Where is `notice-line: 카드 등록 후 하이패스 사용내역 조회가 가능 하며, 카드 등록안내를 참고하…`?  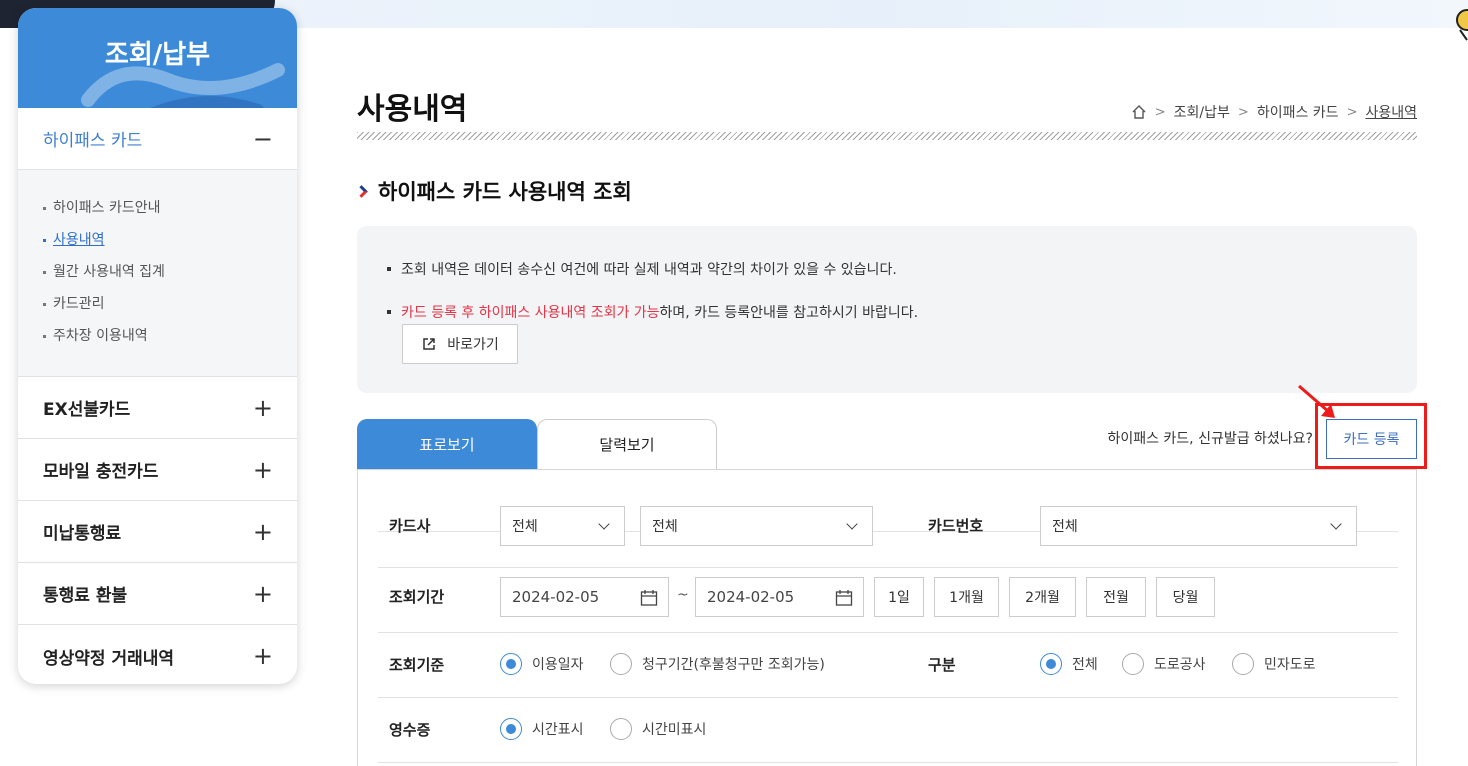
notice-line: 카드 등록 후 하이패스 사용내역 조회가 가능 하며, 카드 등록안내를 참고하… is located at coordinates (652, 312).